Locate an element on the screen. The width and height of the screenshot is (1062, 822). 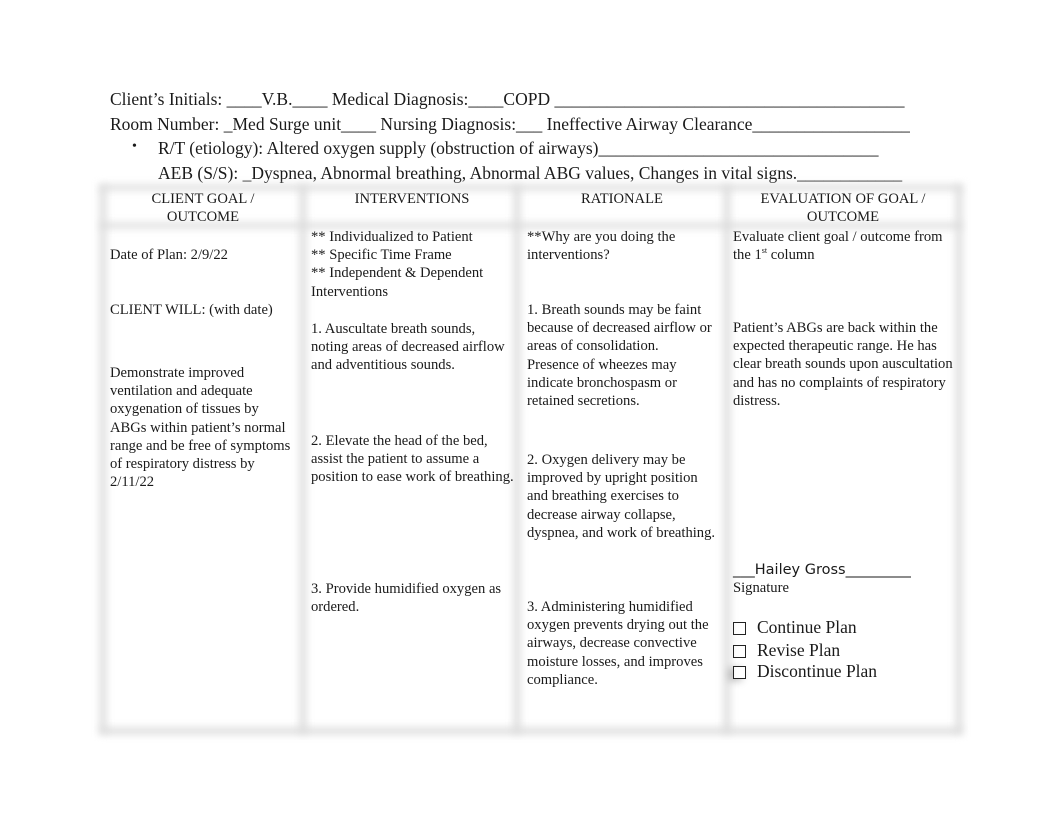
discontinue-plan-label: Discontinue Plan is located at coordinates (817, 671).